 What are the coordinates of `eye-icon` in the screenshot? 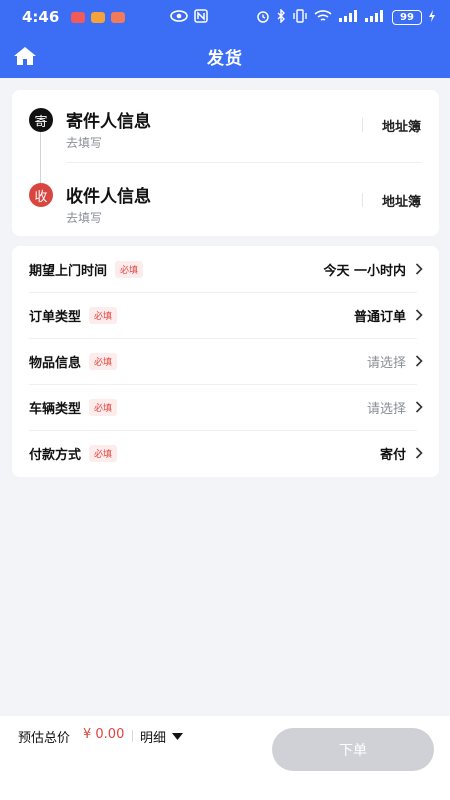 It's located at (179, 17).